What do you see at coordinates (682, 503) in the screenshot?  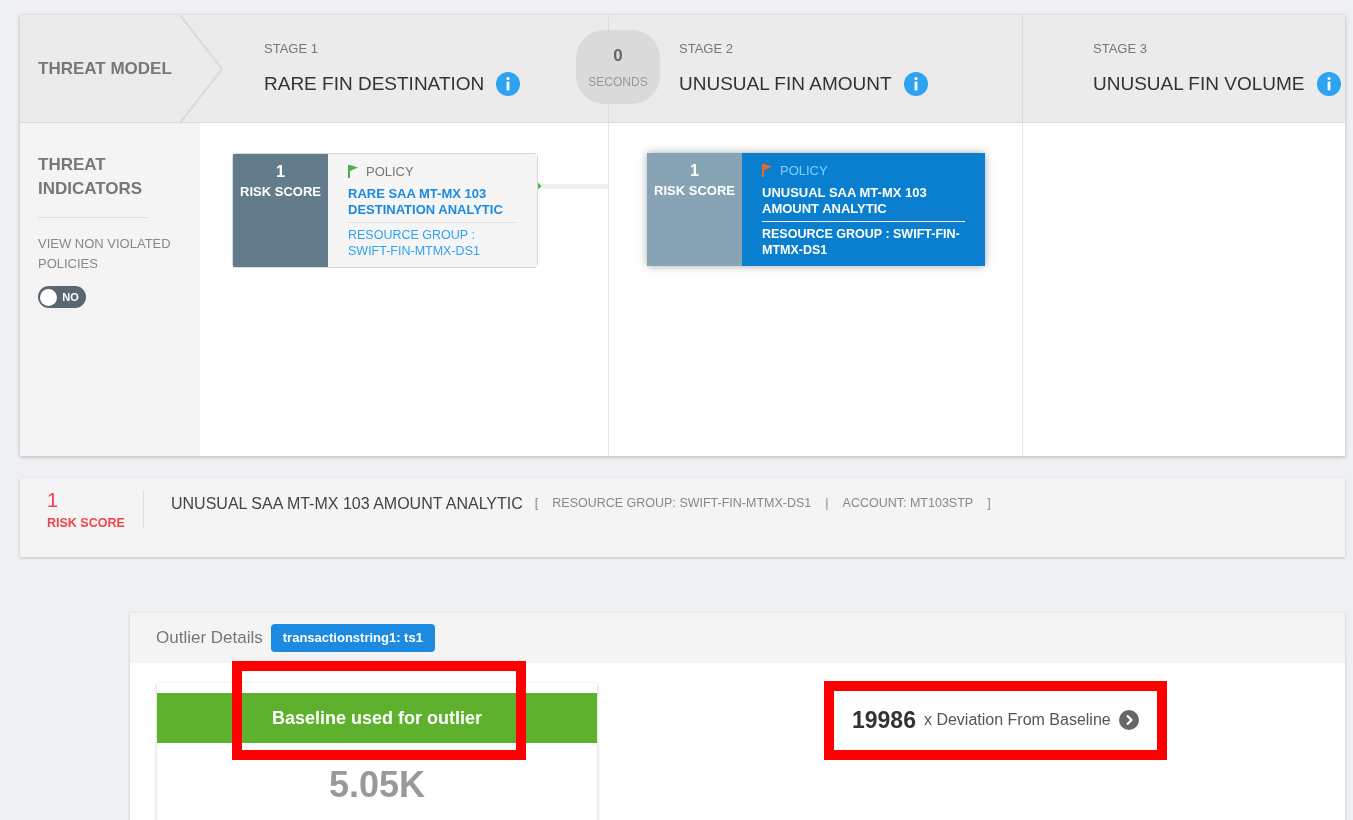 I see `detail-meta: RESOURCE GROUP: SWIFT-FIN-MTMX-DS1` at bounding box center [682, 503].